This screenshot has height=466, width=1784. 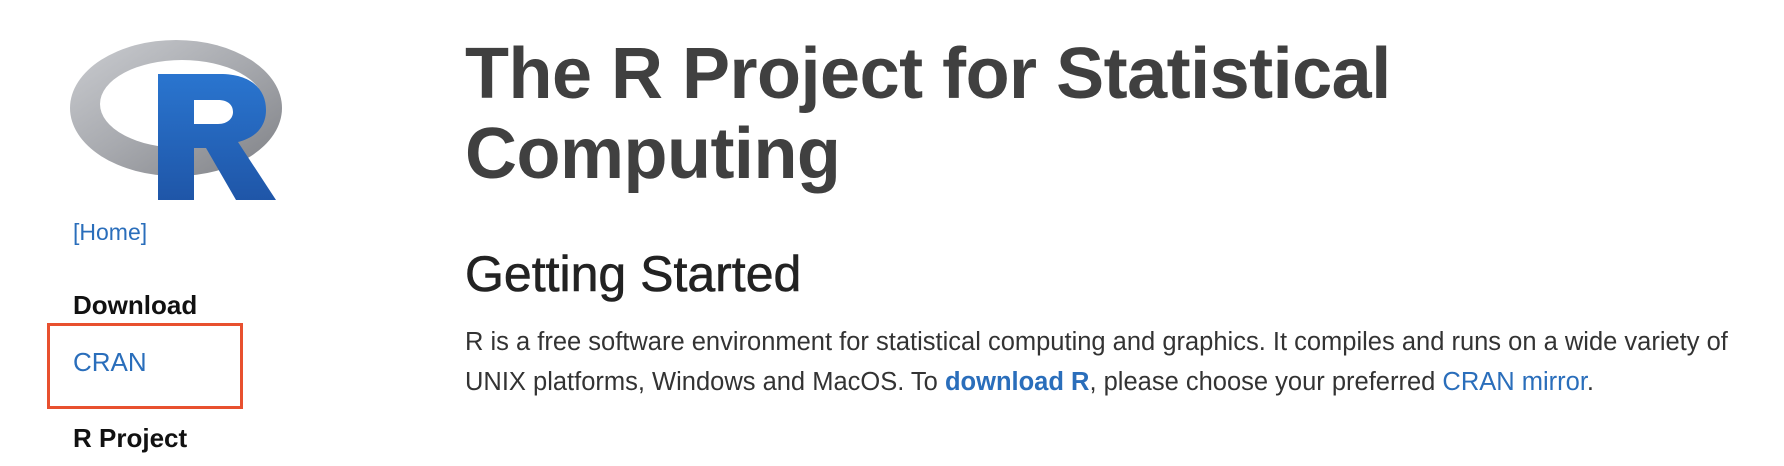 What do you see at coordinates (135, 305) in the screenshot?
I see `download-heading: Download` at bounding box center [135, 305].